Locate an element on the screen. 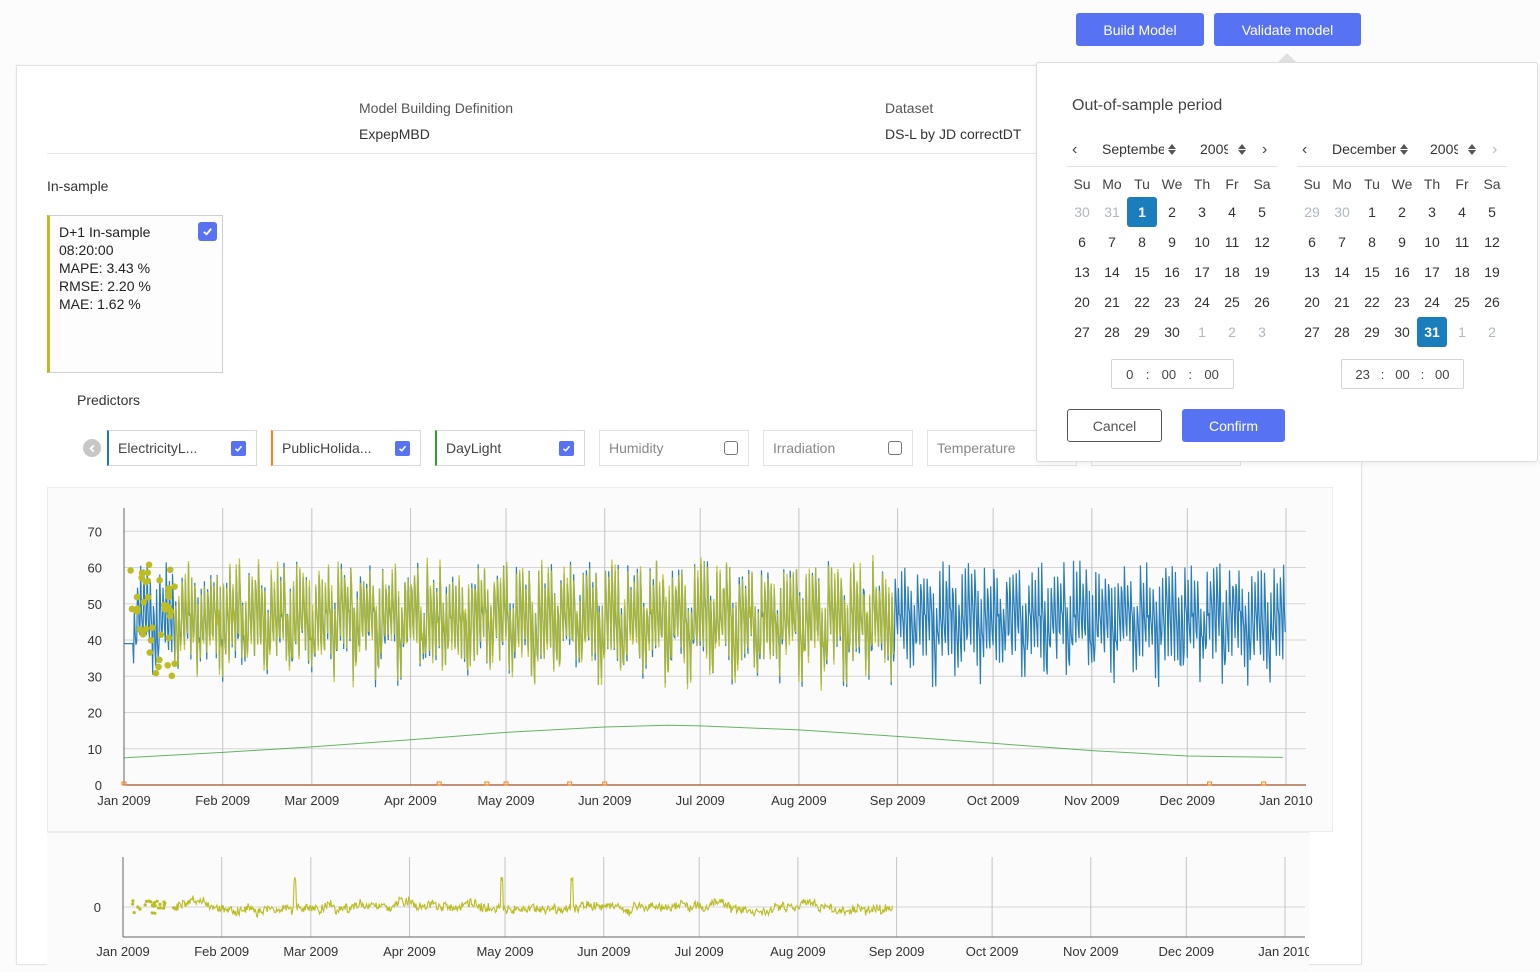 This screenshot has height=972, width=1540. selected-day-cell: 1 is located at coordinates (1142, 212).